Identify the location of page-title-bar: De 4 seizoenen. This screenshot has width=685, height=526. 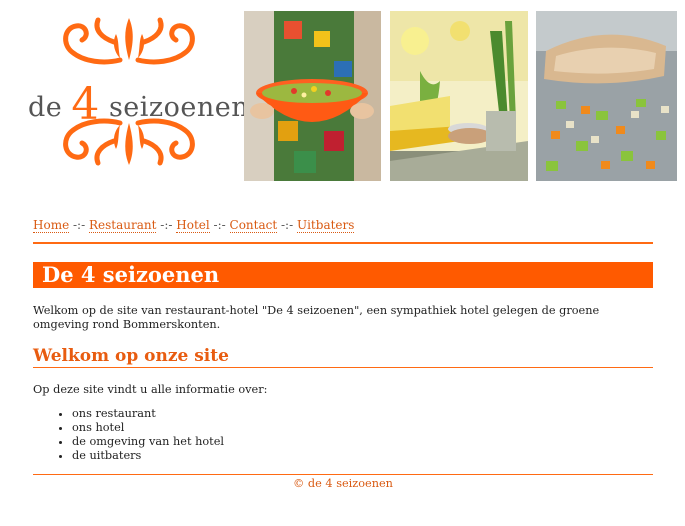
(343, 275).